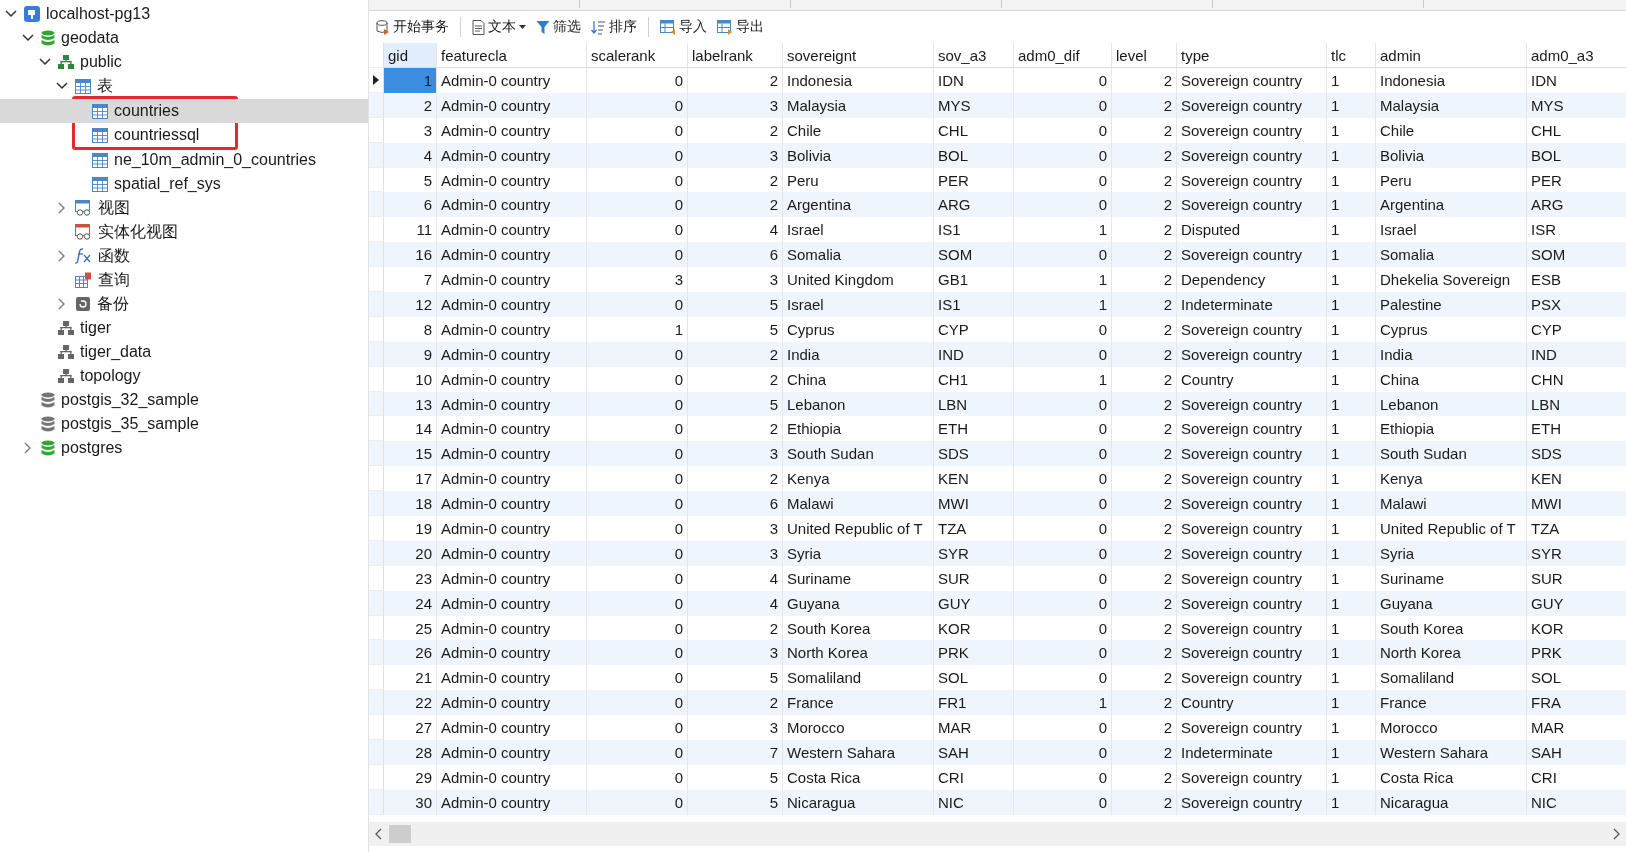  What do you see at coordinates (100, 160) in the screenshot?
I see `table-icon` at bounding box center [100, 160].